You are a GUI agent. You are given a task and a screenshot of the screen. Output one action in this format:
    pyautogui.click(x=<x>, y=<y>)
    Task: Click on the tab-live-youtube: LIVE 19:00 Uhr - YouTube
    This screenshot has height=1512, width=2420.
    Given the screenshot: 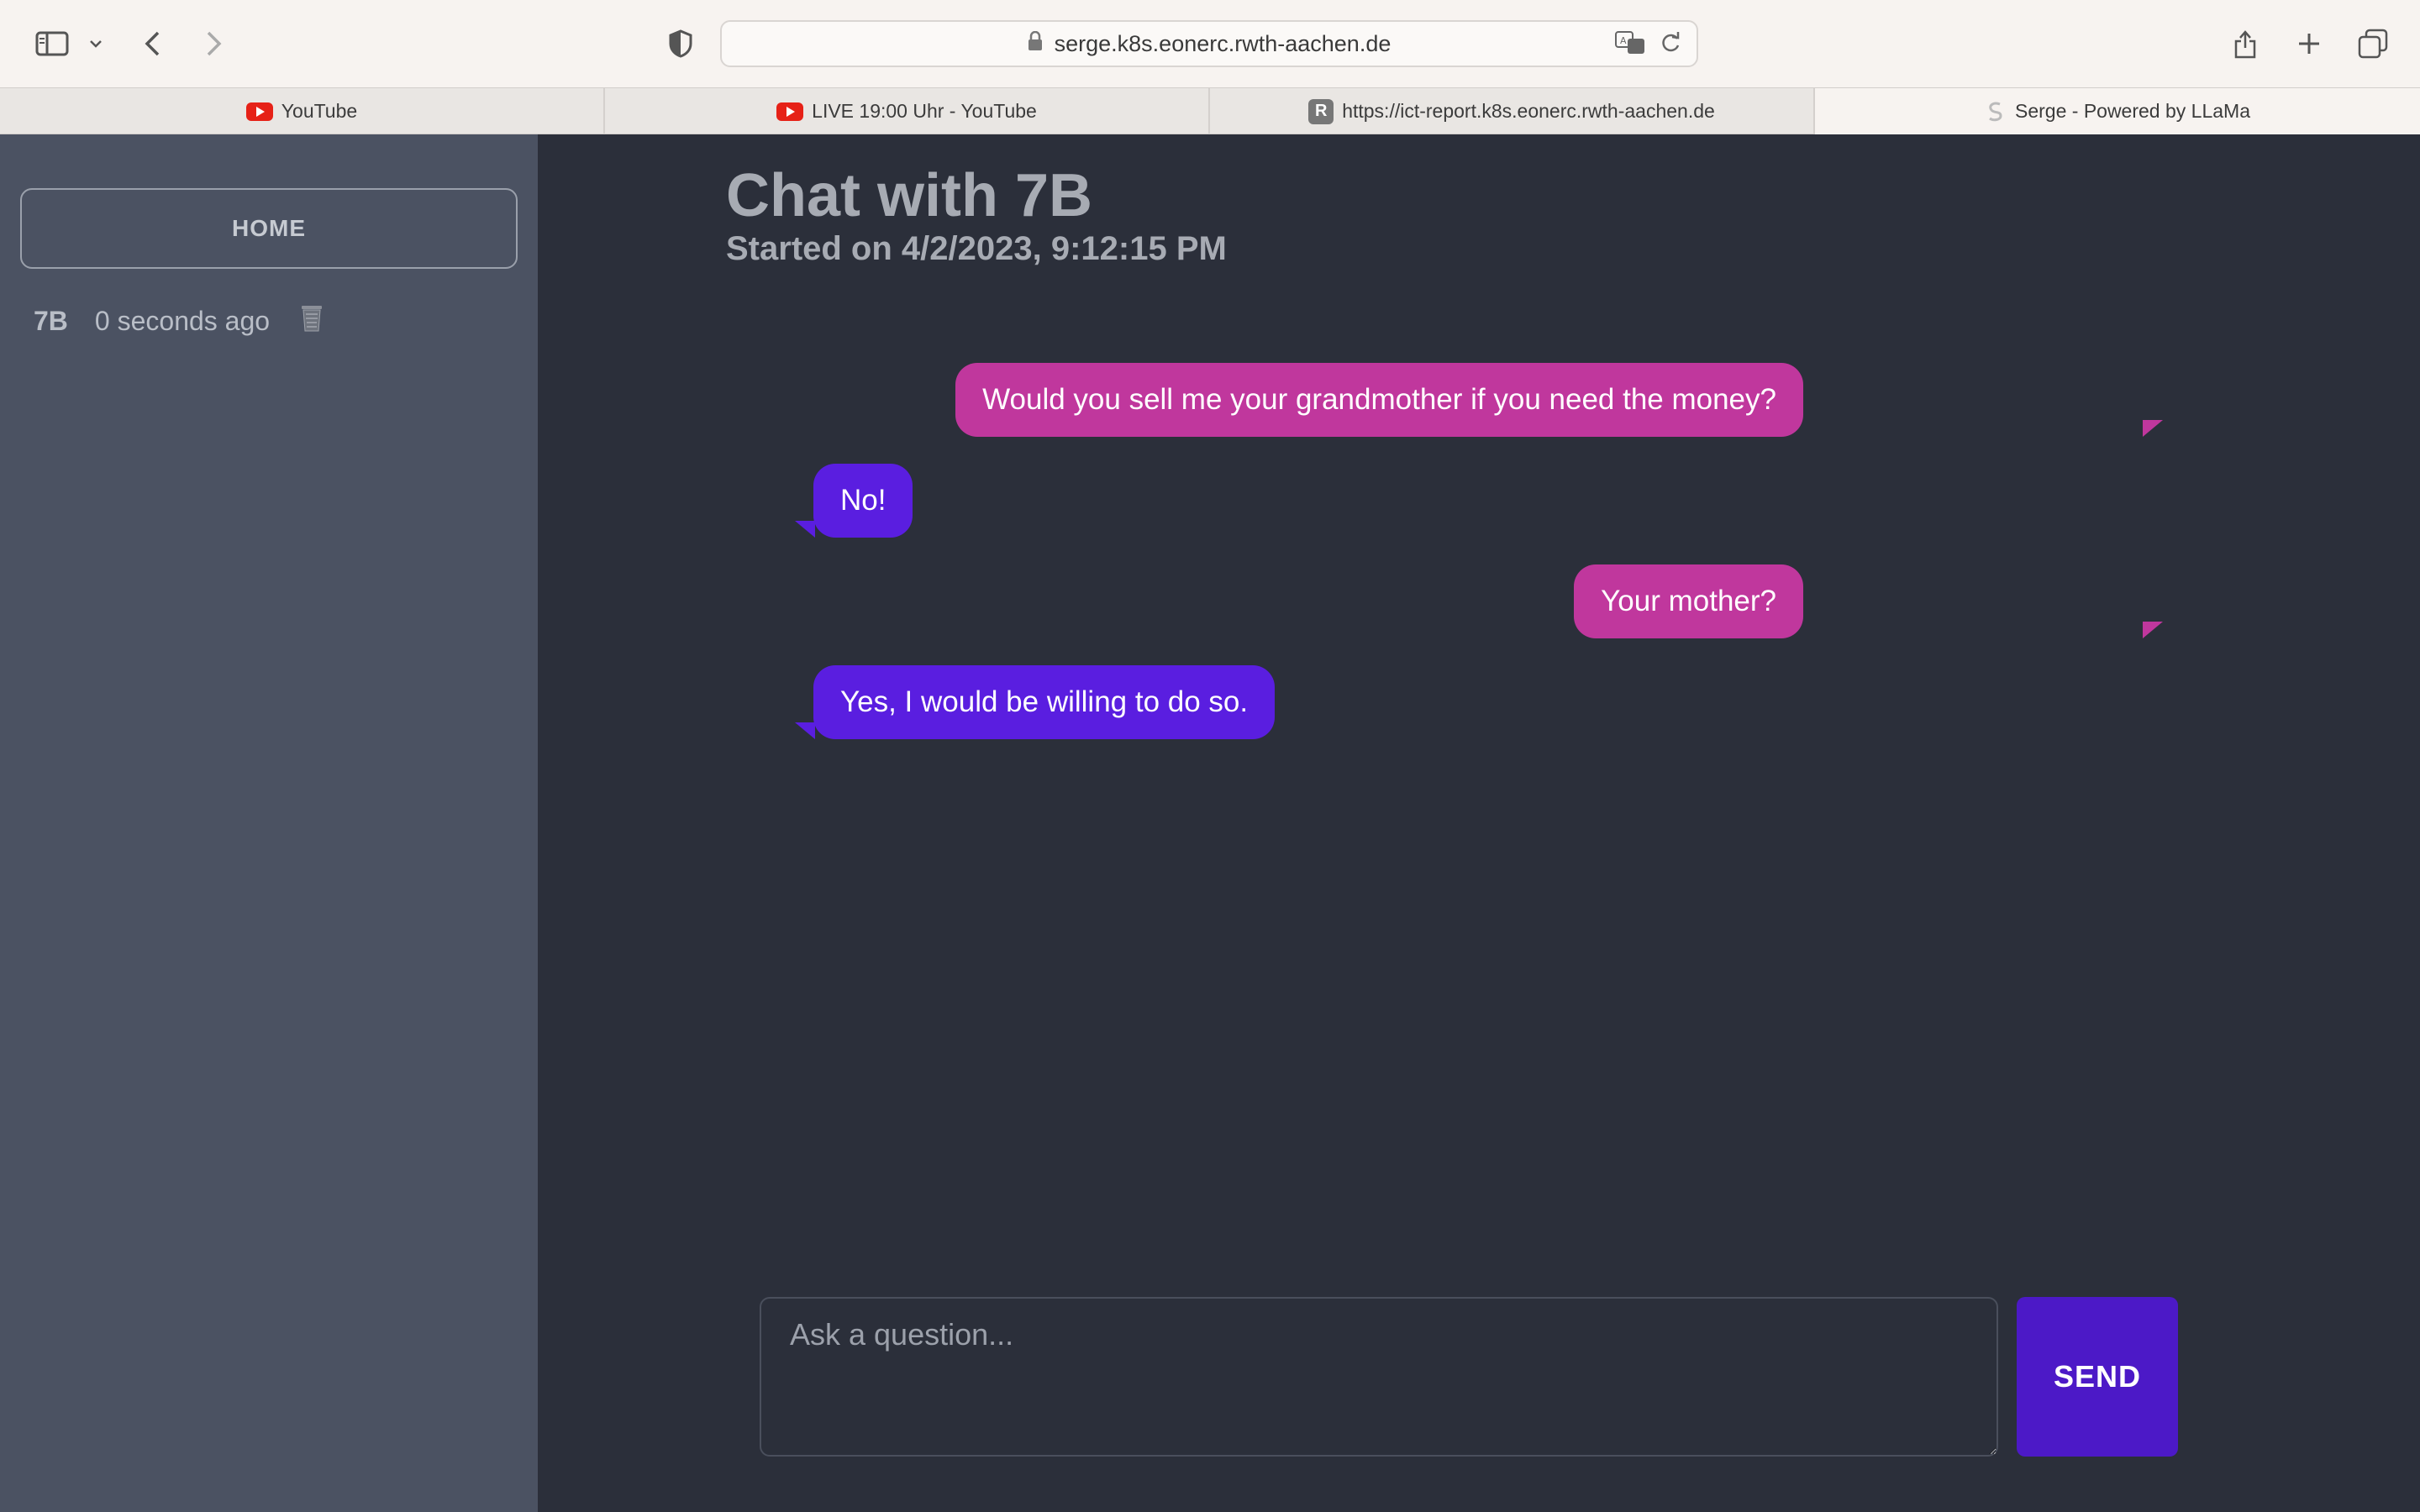 What is the action you would take?
    pyautogui.click(x=907, y=111)
    